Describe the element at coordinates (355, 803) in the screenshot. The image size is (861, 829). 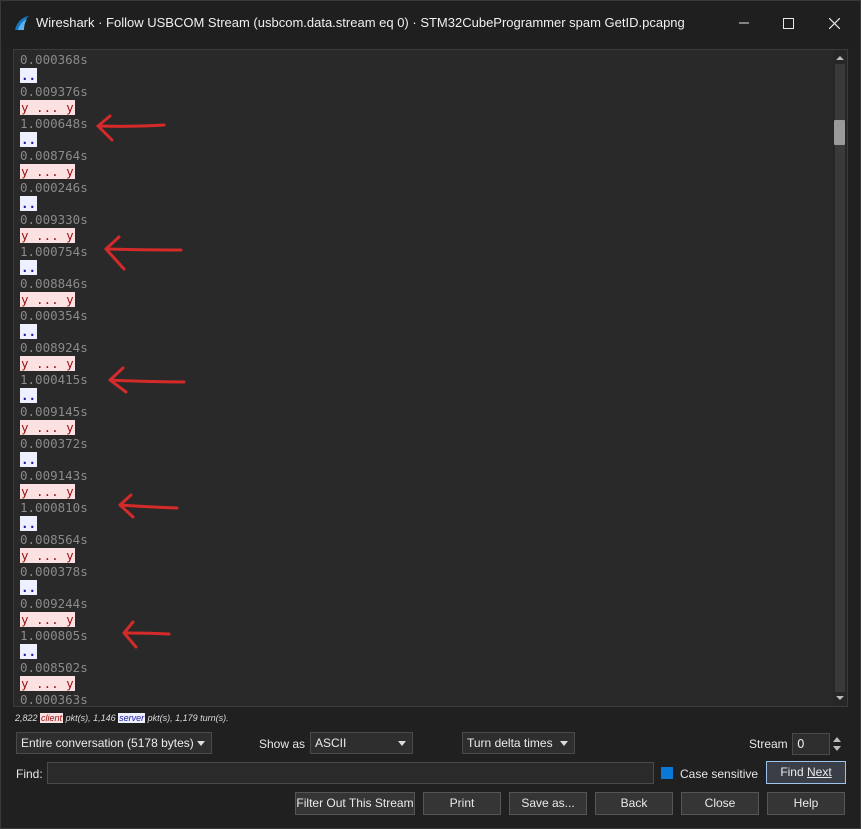
I see `filter-out-stream-button: Filter Out This Stream` at that location.